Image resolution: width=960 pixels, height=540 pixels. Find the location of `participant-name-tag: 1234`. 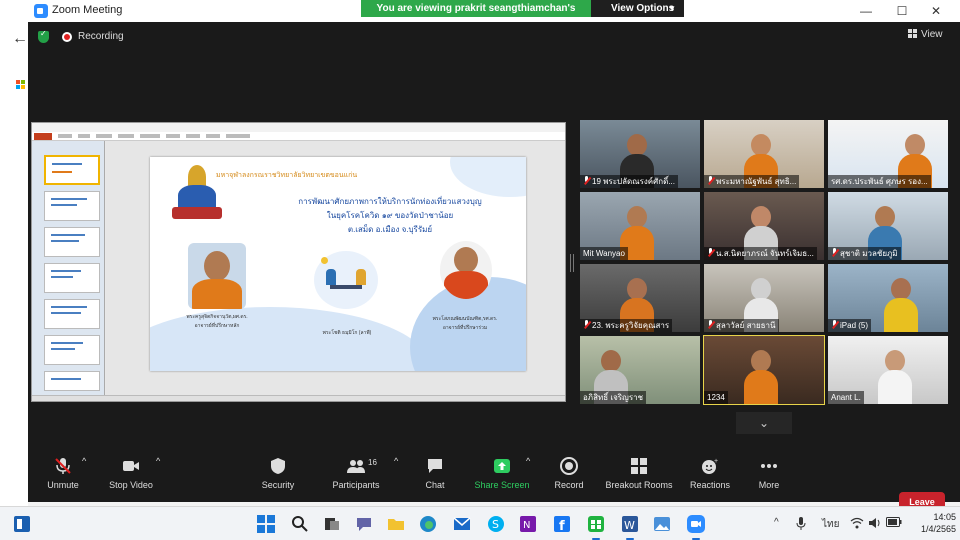

participant-name-tag: 1234 is located at coordinates (716, 397).